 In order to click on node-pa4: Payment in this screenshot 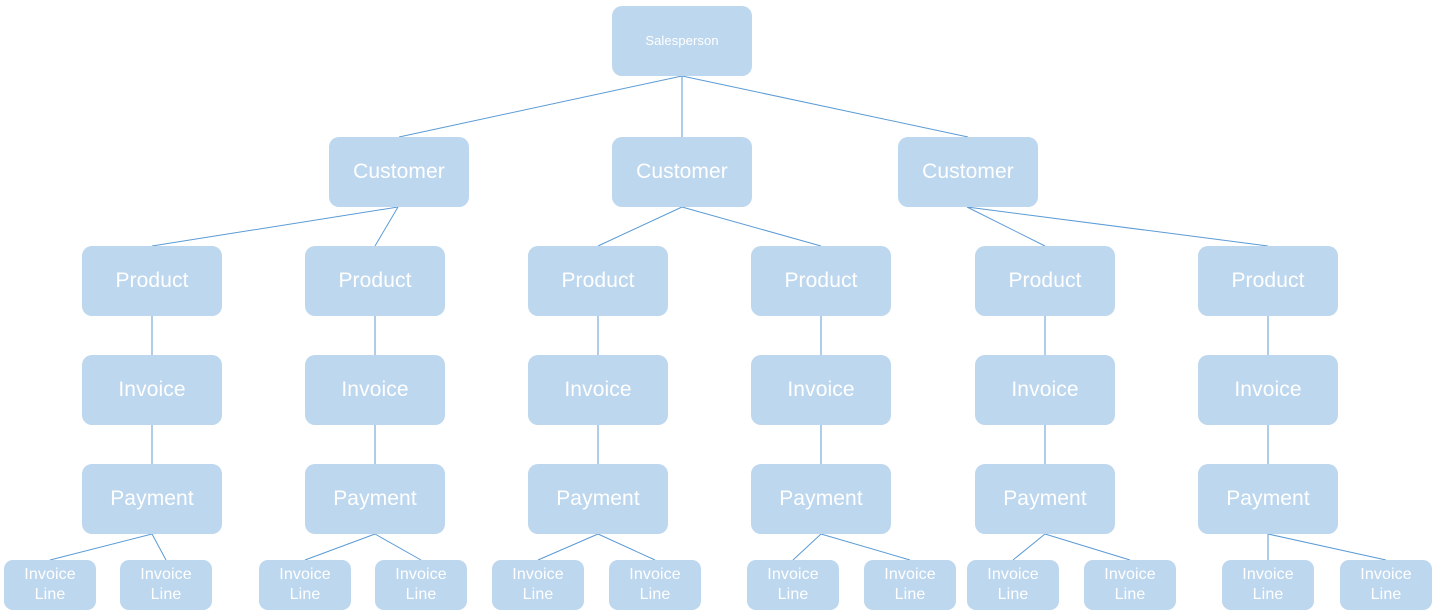, I will do `click(821, 499)`.